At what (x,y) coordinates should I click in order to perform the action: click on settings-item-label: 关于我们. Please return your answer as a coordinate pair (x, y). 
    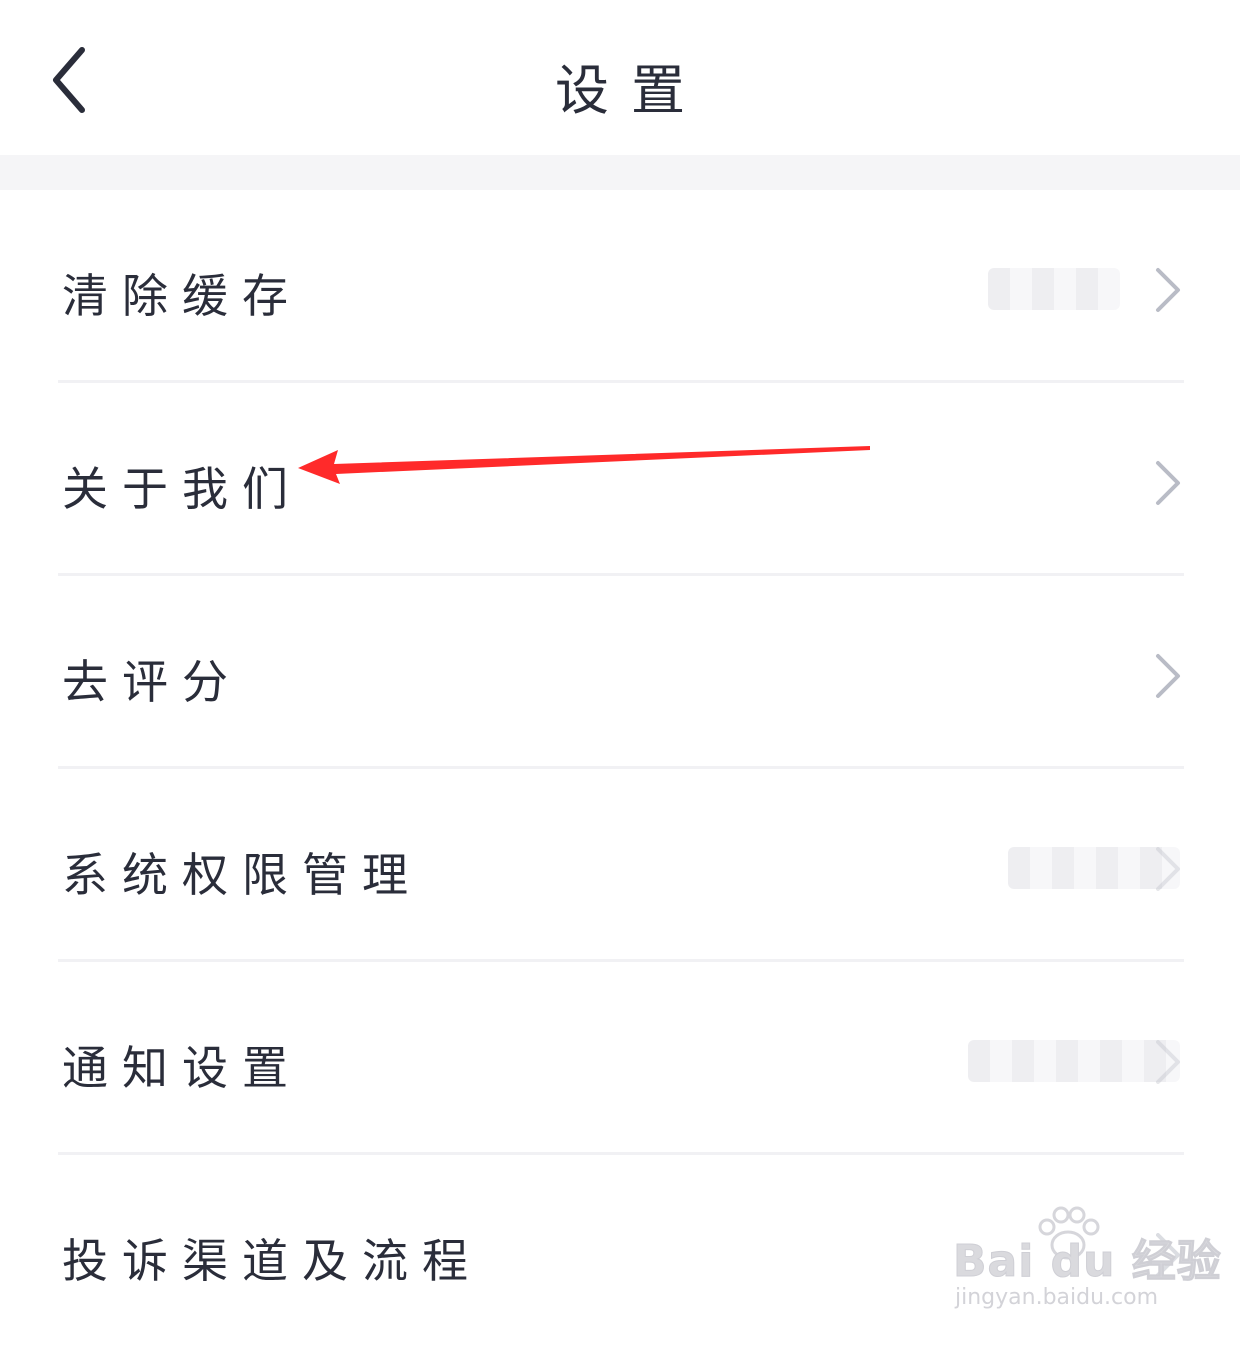
    Looking at the image, I should click on (182, 489).